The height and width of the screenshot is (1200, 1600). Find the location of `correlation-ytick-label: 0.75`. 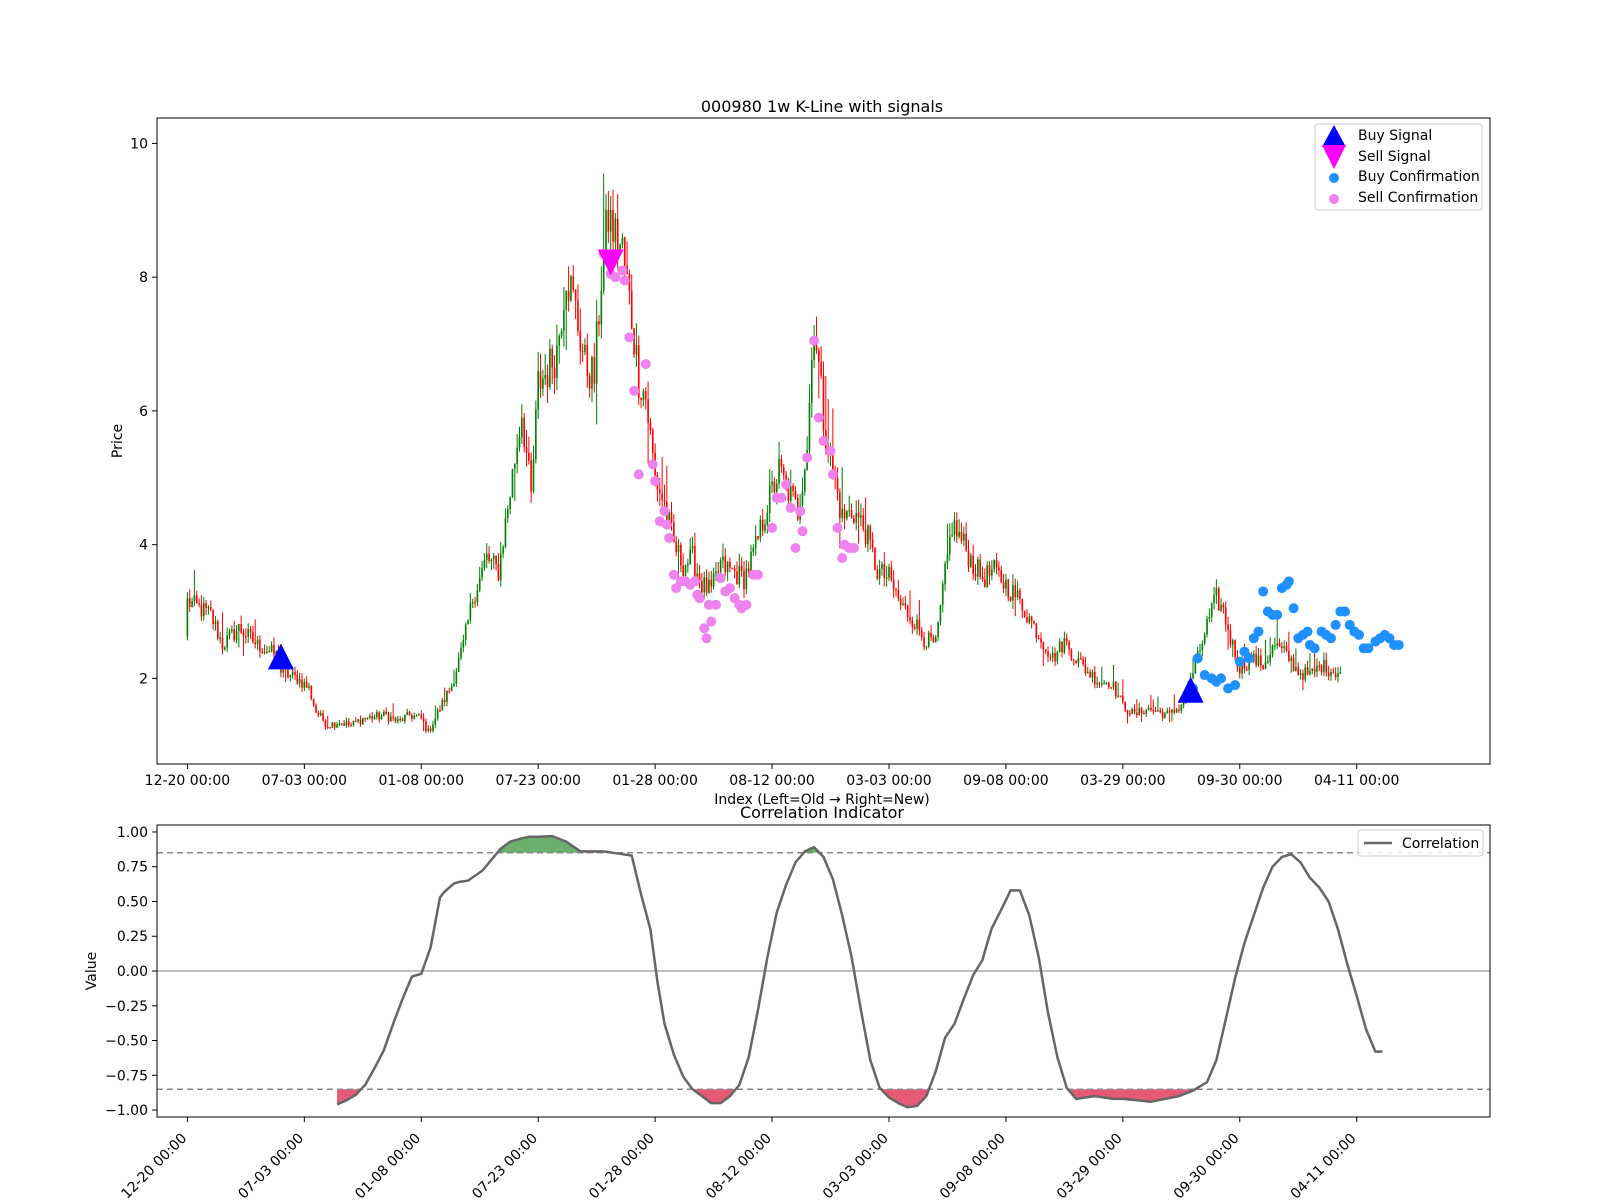

correlation-ytick-label: 0.75 is located at coordinates (132, 868).